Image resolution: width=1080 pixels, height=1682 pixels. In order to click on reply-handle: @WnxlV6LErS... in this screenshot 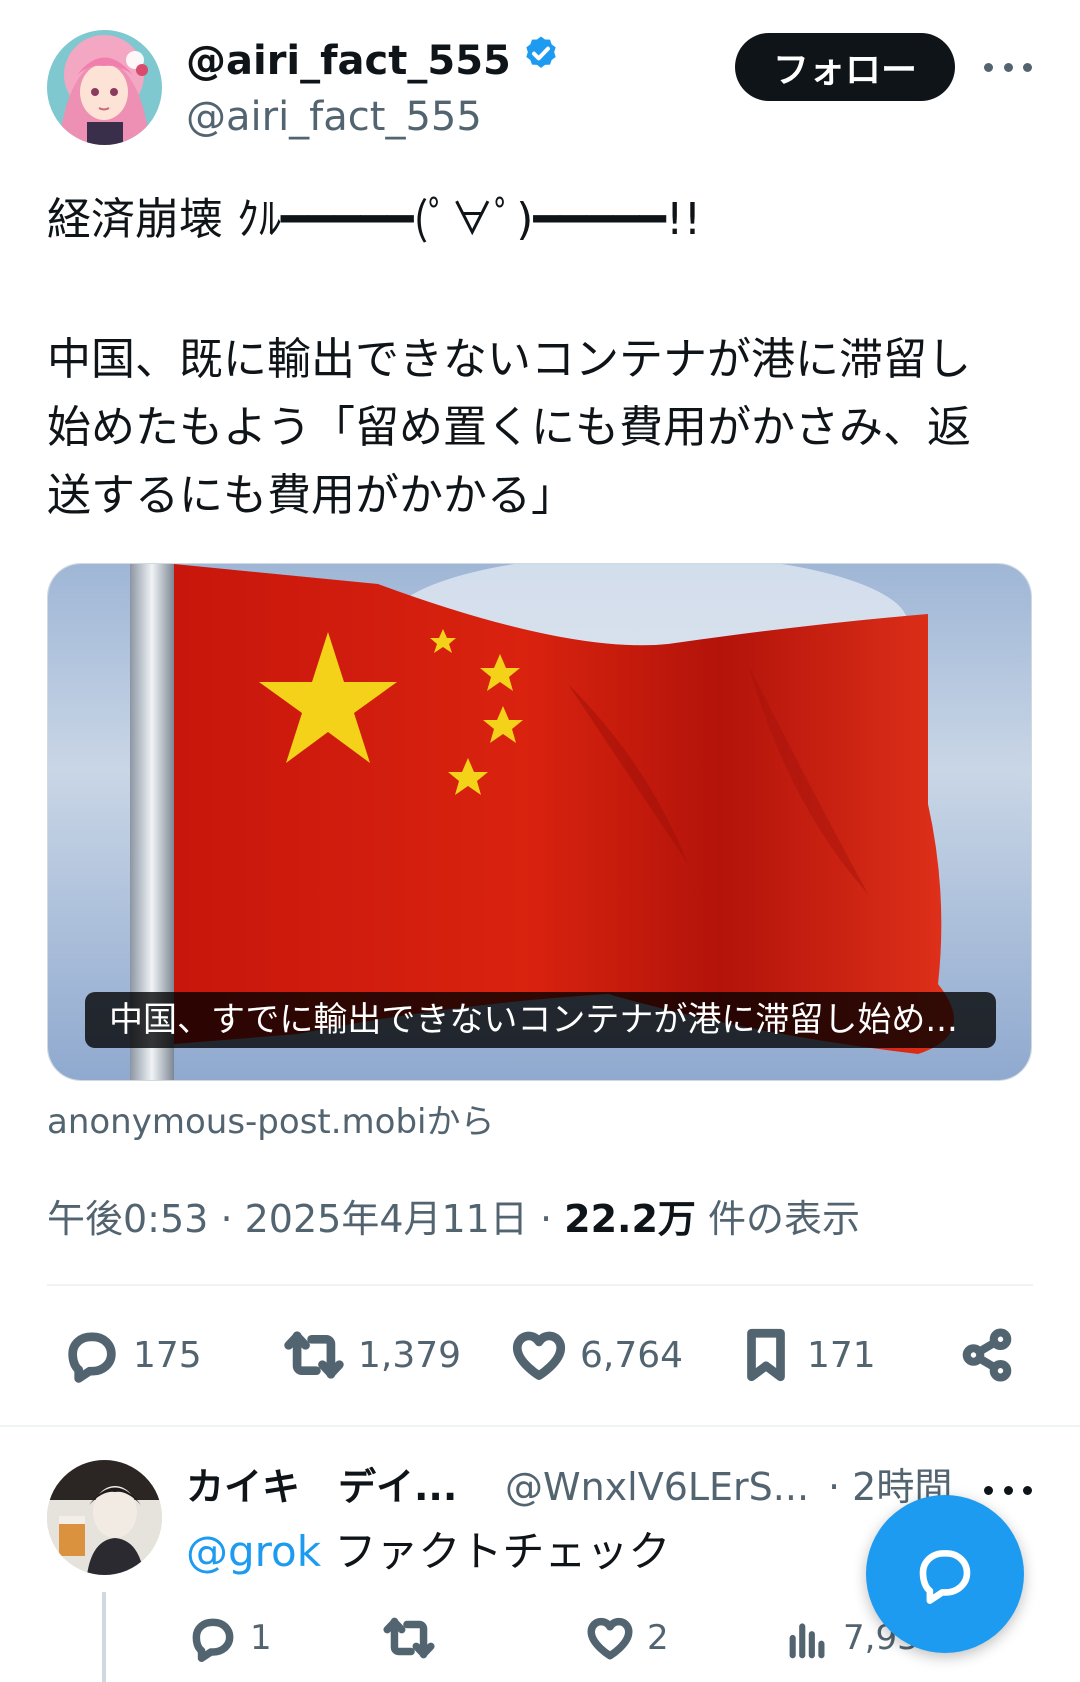, I will do `click(657, 1487)`.